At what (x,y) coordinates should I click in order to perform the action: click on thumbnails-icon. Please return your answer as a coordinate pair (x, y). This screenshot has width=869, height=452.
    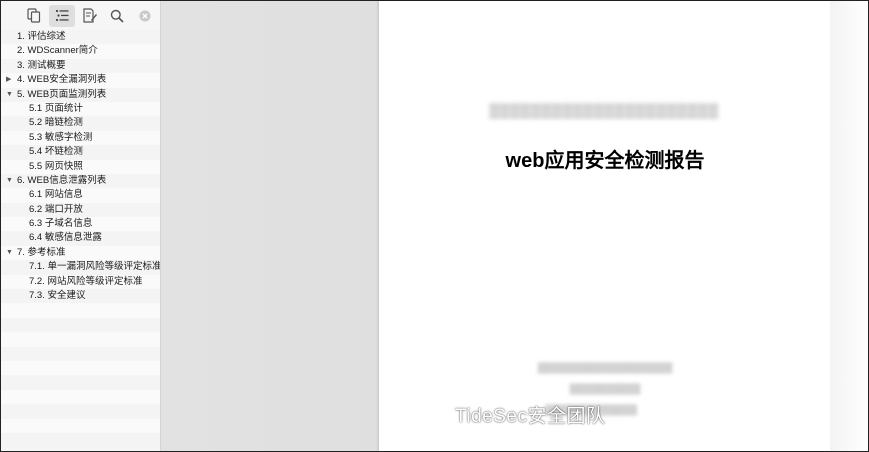
    Looking at the image, I should click on (33, 15).